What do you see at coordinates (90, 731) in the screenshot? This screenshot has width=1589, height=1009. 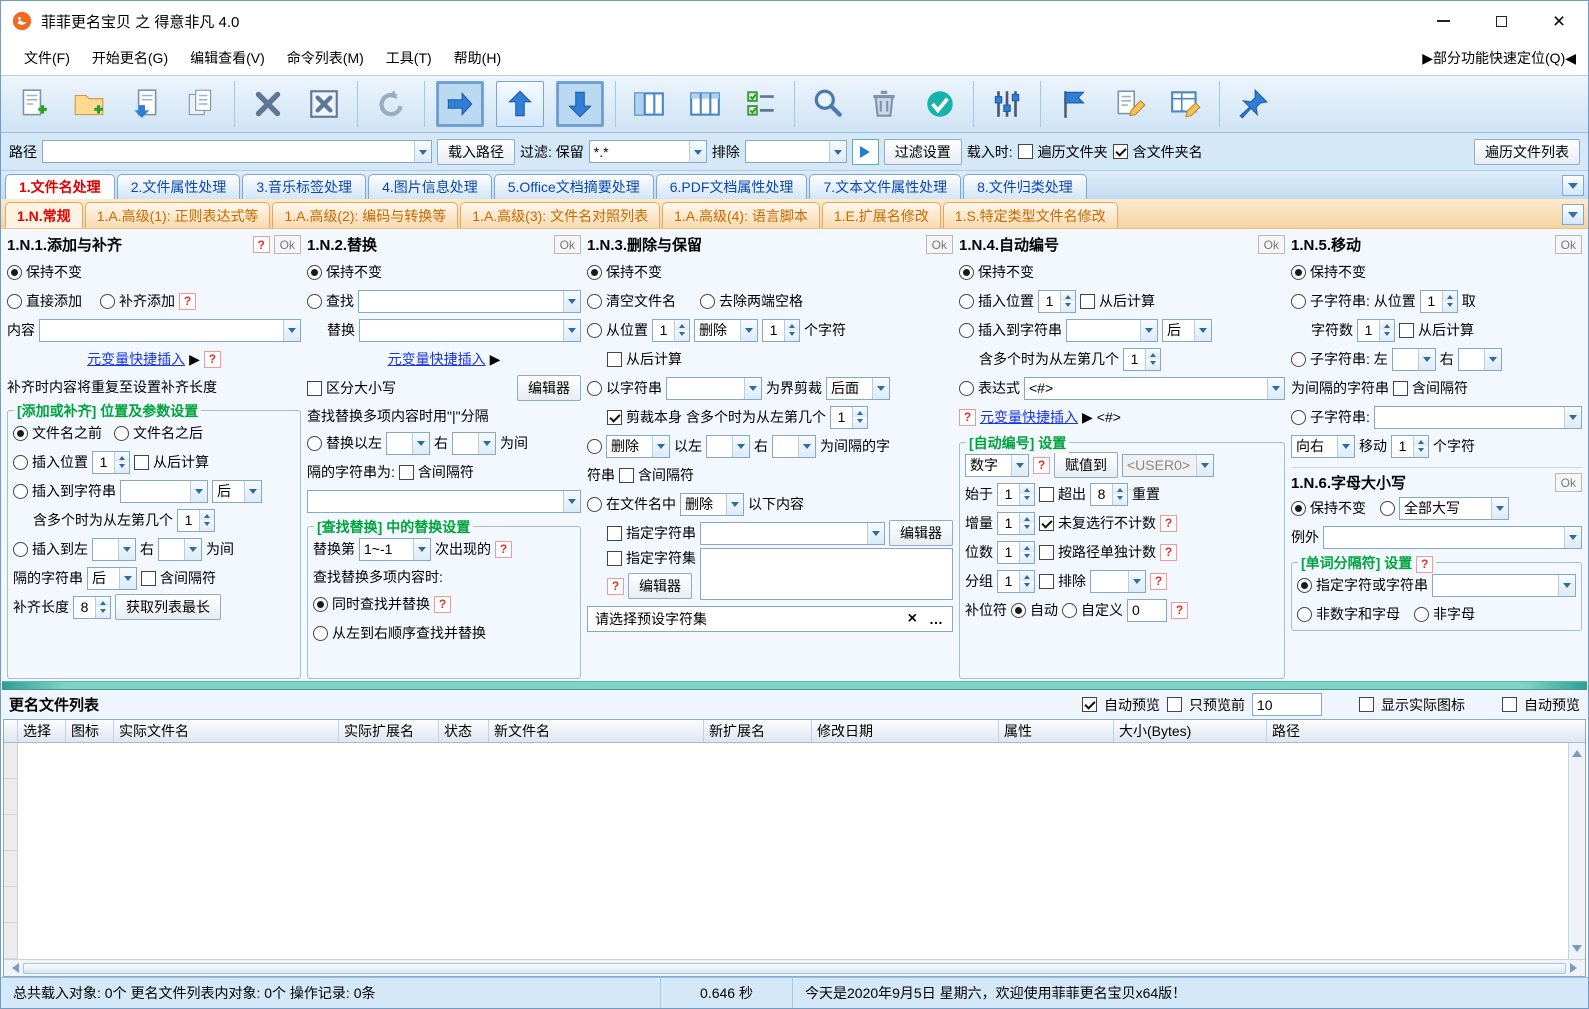 I see `col-icon: 图标` at bounding box center [90, 731].